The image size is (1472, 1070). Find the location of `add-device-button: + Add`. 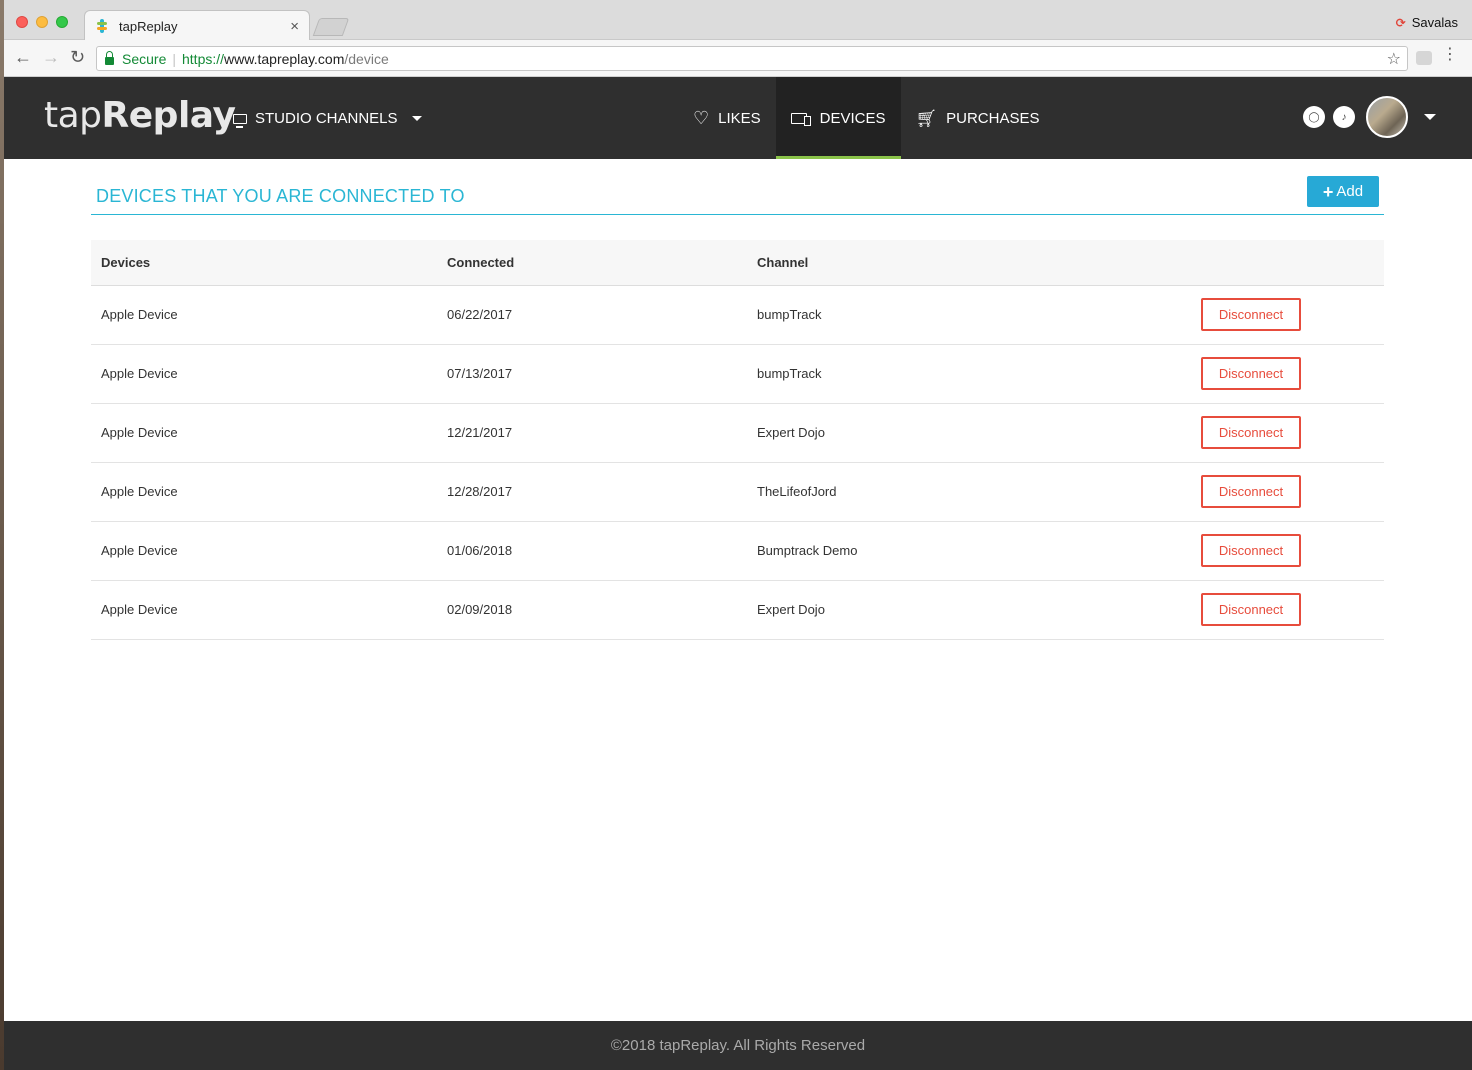

add-device-button: + Add is located at coordinates (1343, 191).